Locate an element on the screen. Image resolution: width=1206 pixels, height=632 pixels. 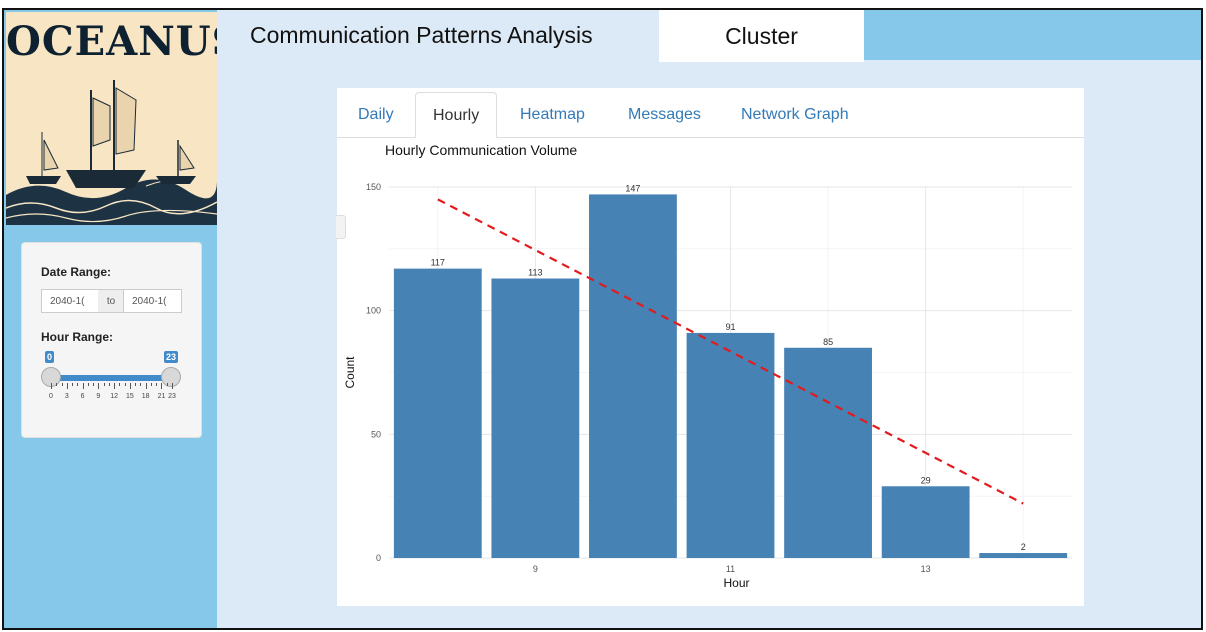
x-tick-label: 13 is located at coordinates (926, 569).